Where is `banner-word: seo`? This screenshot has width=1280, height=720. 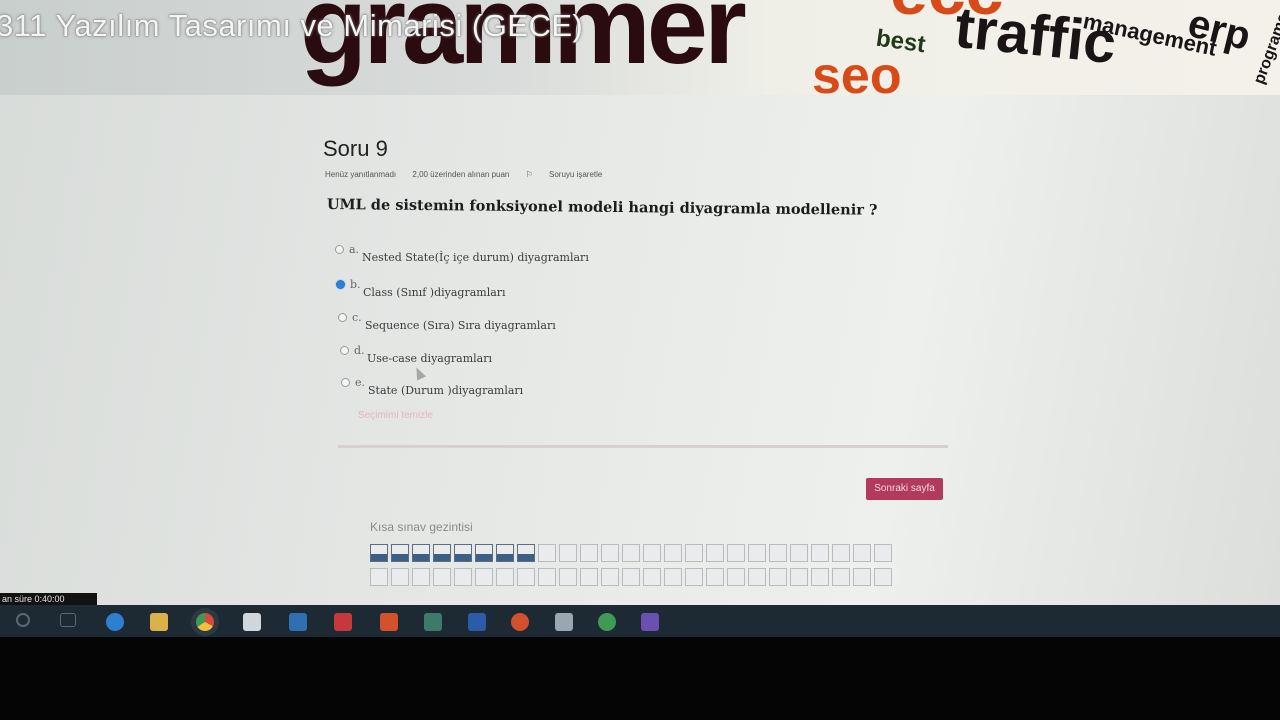
banner-word: seo is located at coordinates (857, 71).